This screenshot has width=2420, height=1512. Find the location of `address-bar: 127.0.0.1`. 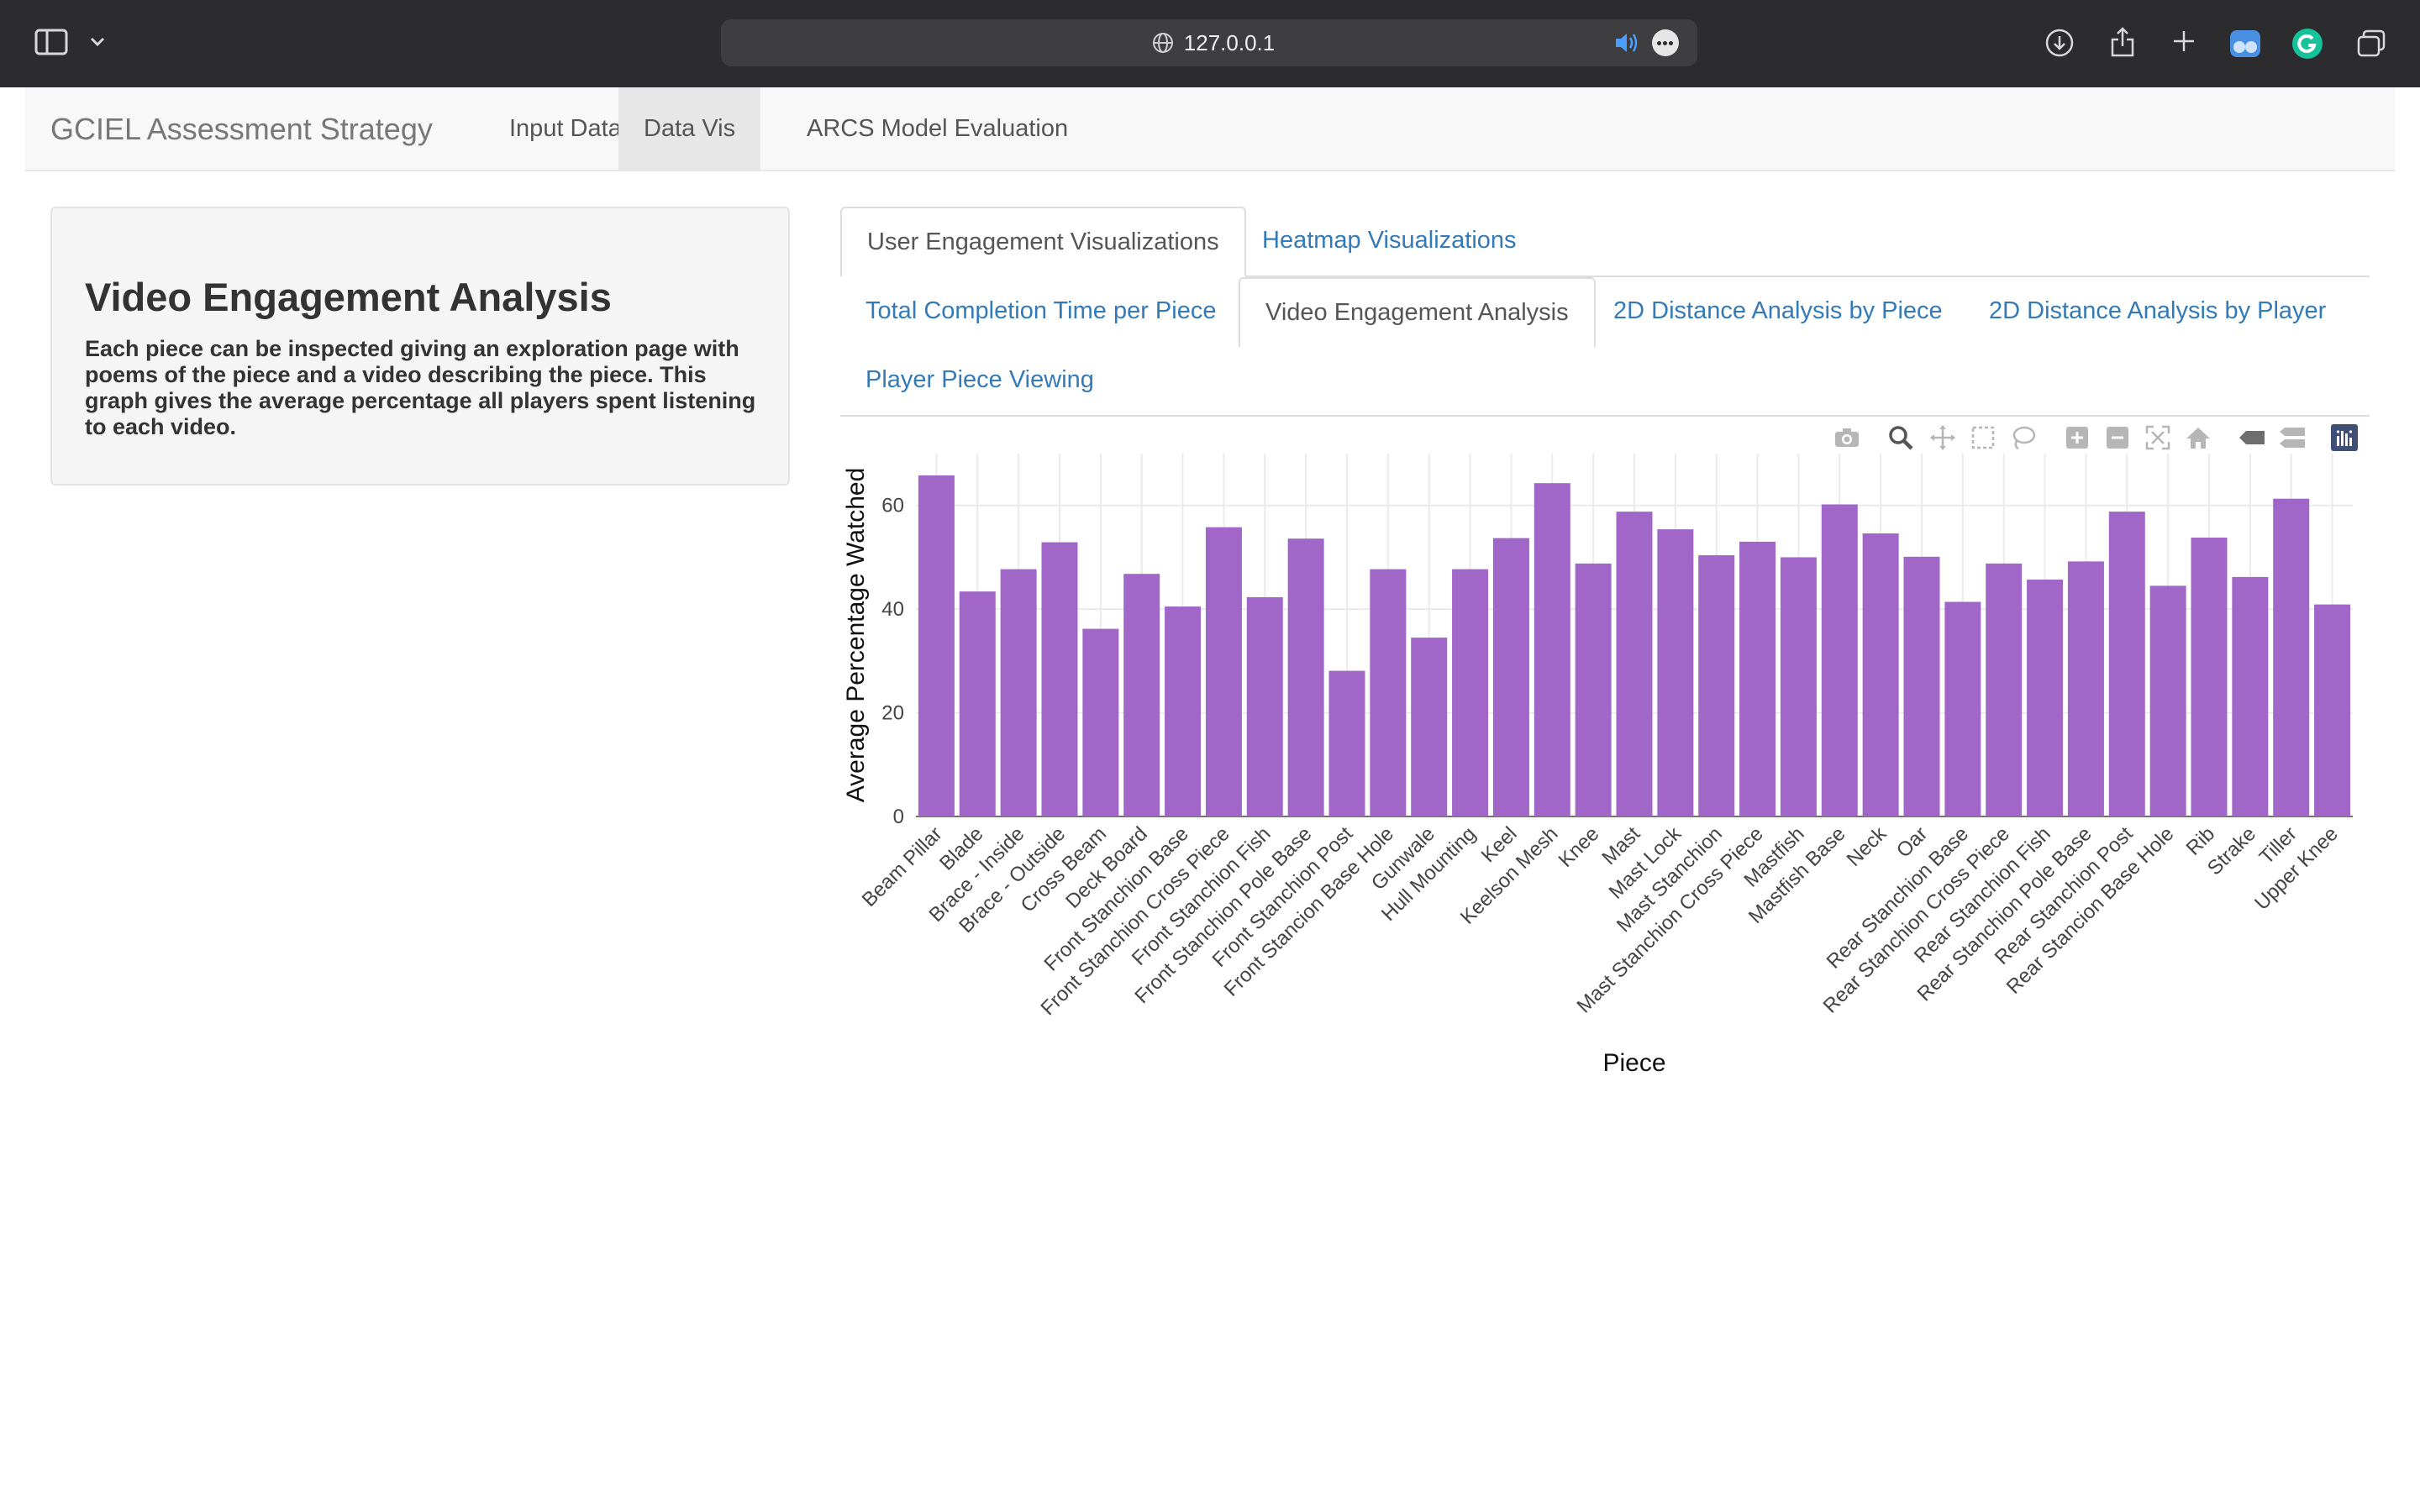

address-bar: 127.0.0.1 is located at coordinates (1209, 42).